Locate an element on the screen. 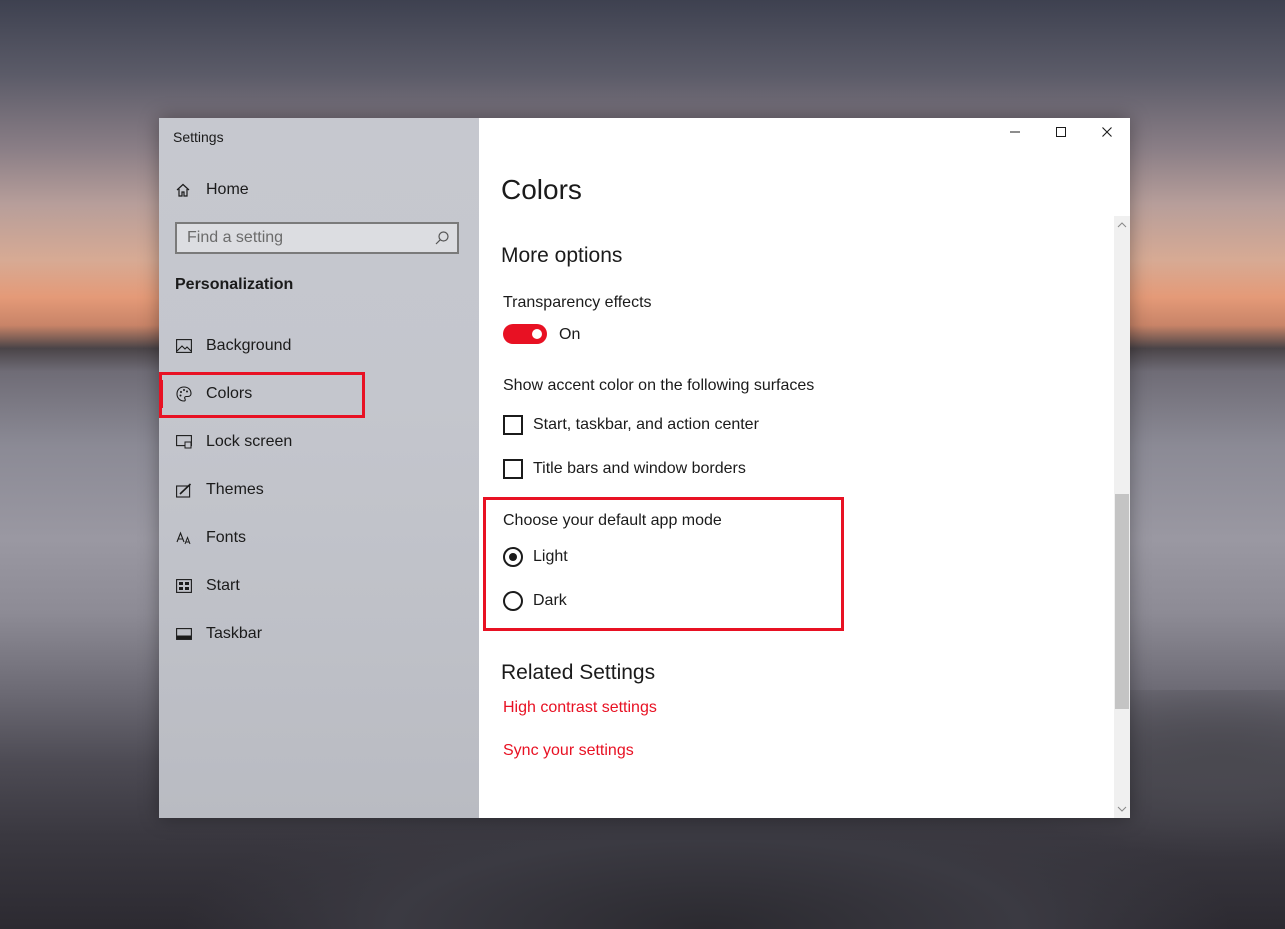 Image resolution: width=1285 pixels, height=929 pixels. checkbox-label: Title bars and window borders is located at coordinates (639, 468).